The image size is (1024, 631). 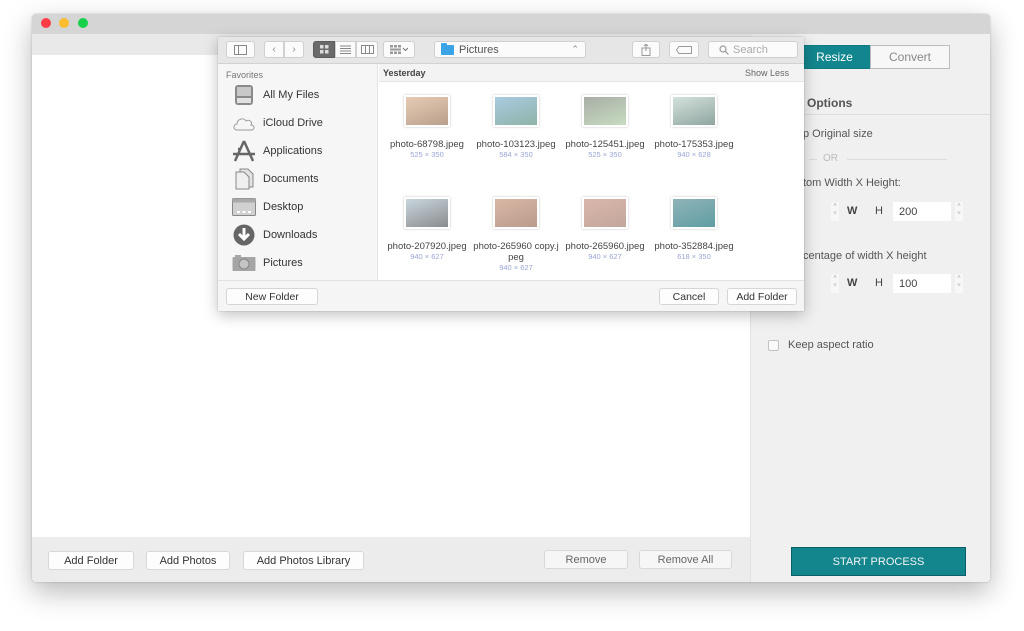 I want to click on sidebar-item-label: Downloads, so click(x=290, y=235).